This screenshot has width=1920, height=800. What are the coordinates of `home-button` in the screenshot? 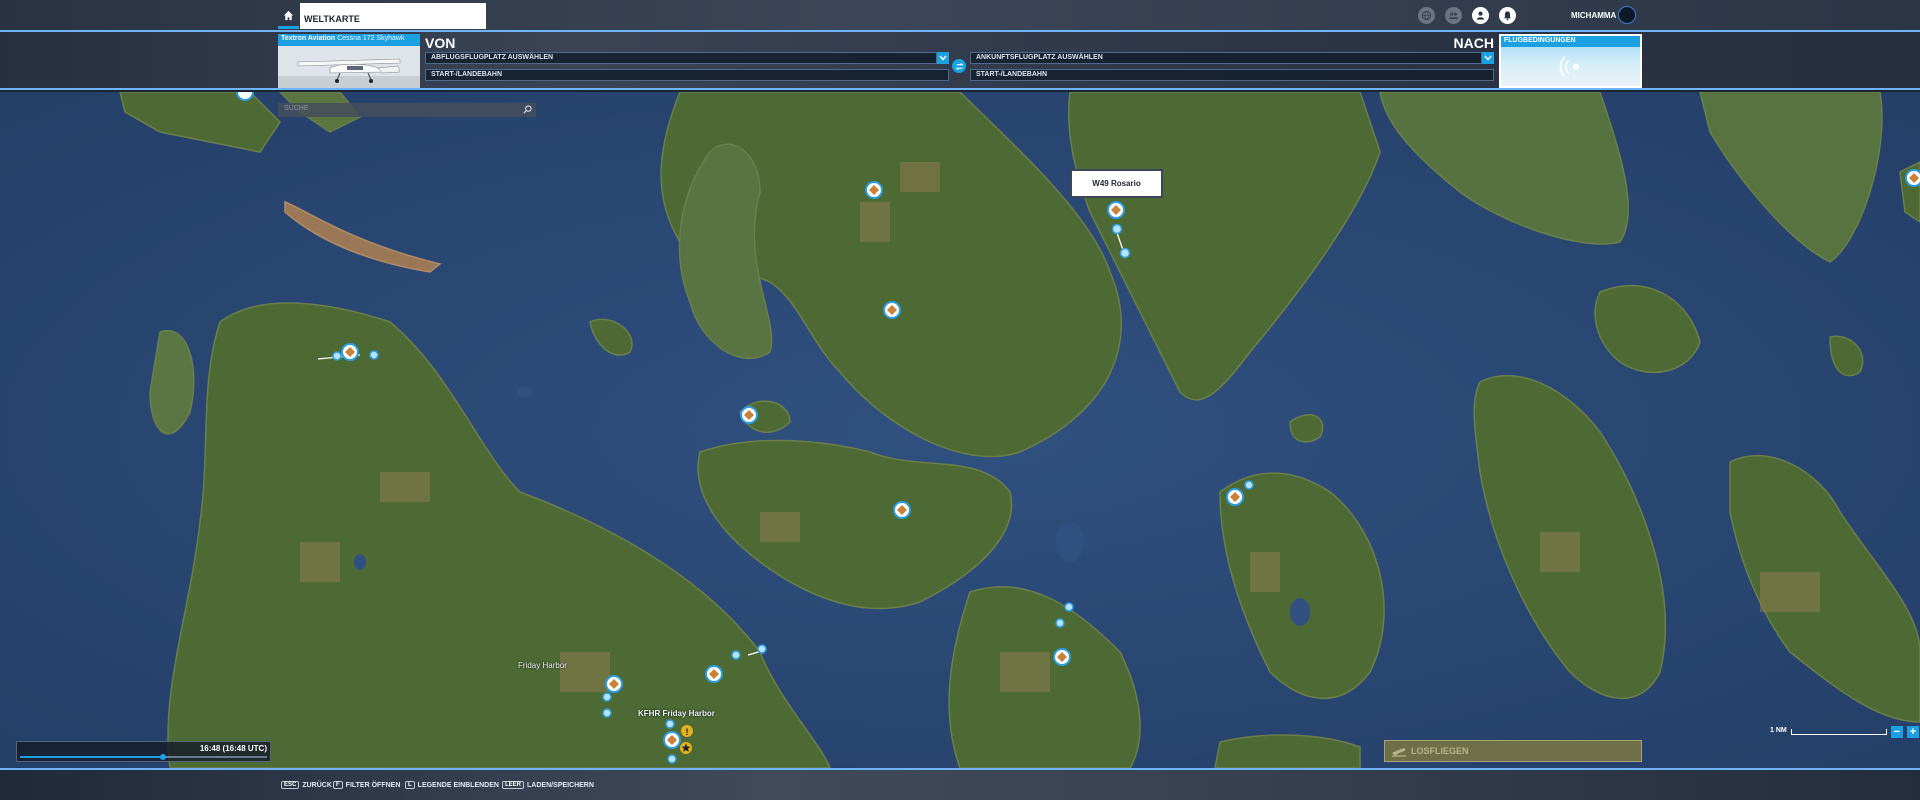 It's located at (288, 17).